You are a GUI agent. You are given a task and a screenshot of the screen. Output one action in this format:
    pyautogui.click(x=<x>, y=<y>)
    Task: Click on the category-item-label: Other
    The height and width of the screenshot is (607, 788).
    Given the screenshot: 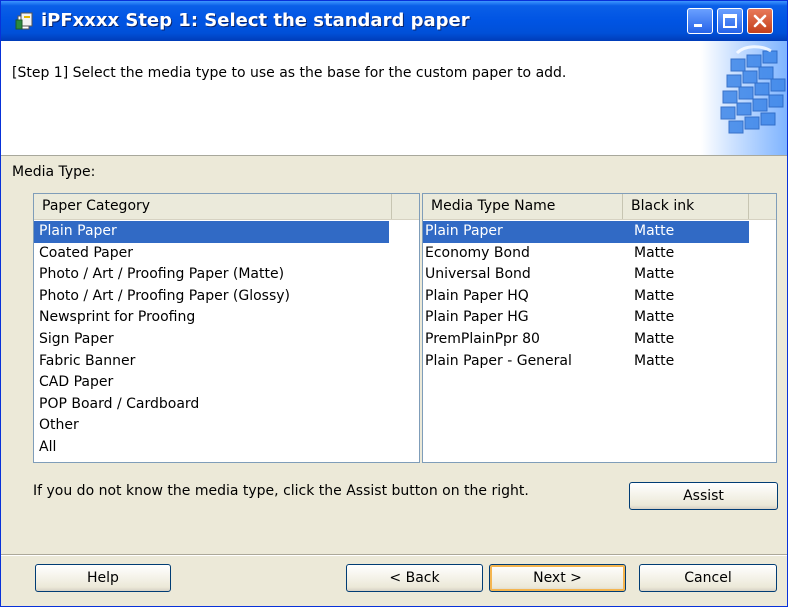 What is the action you would take?
    pyautogui.click(x=59, y=425)
    